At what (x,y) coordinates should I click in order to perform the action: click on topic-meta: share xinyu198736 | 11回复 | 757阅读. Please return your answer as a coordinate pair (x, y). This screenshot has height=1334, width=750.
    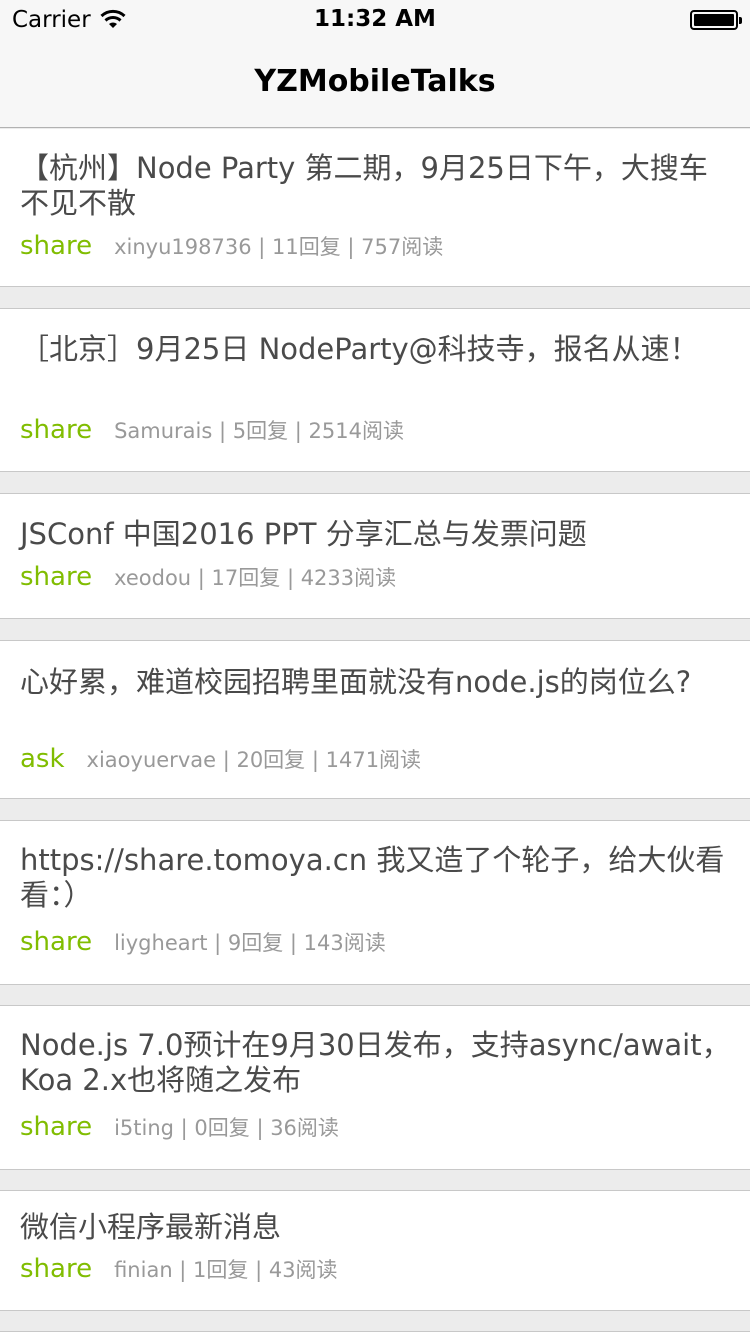
    Looking at the image, I should click on (231, 246).